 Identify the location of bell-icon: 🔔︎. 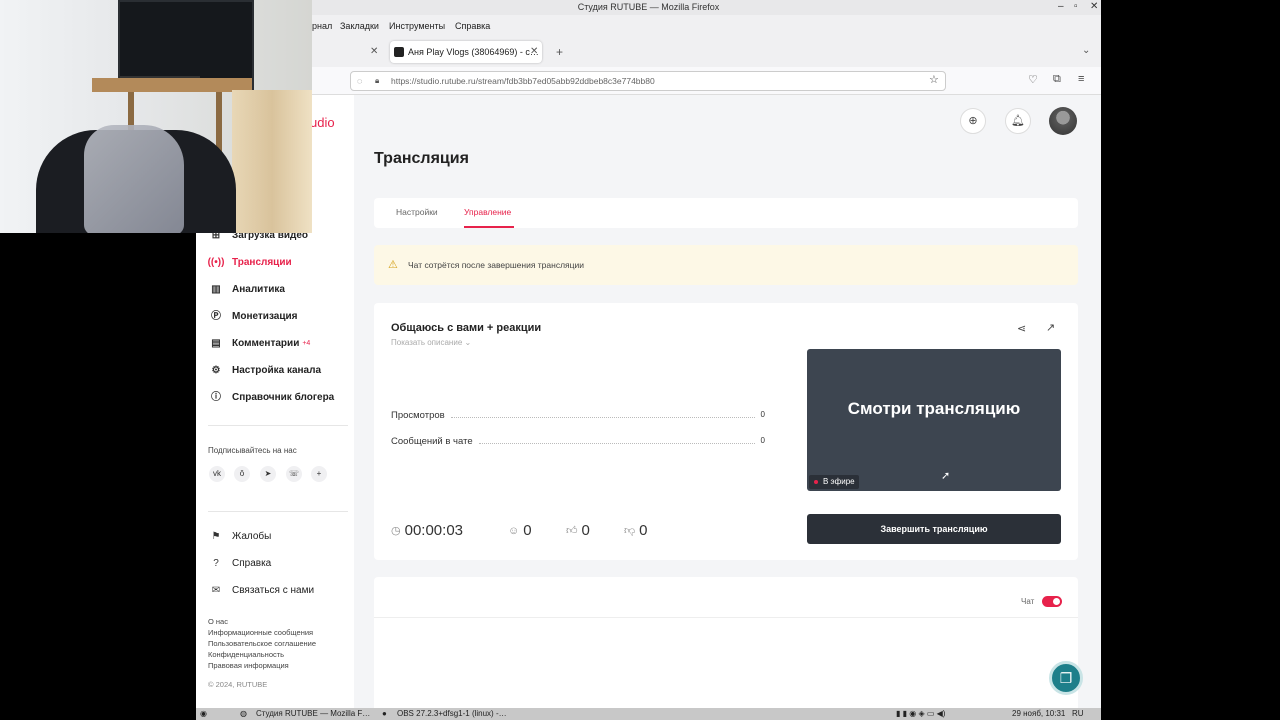
(1018, 121).